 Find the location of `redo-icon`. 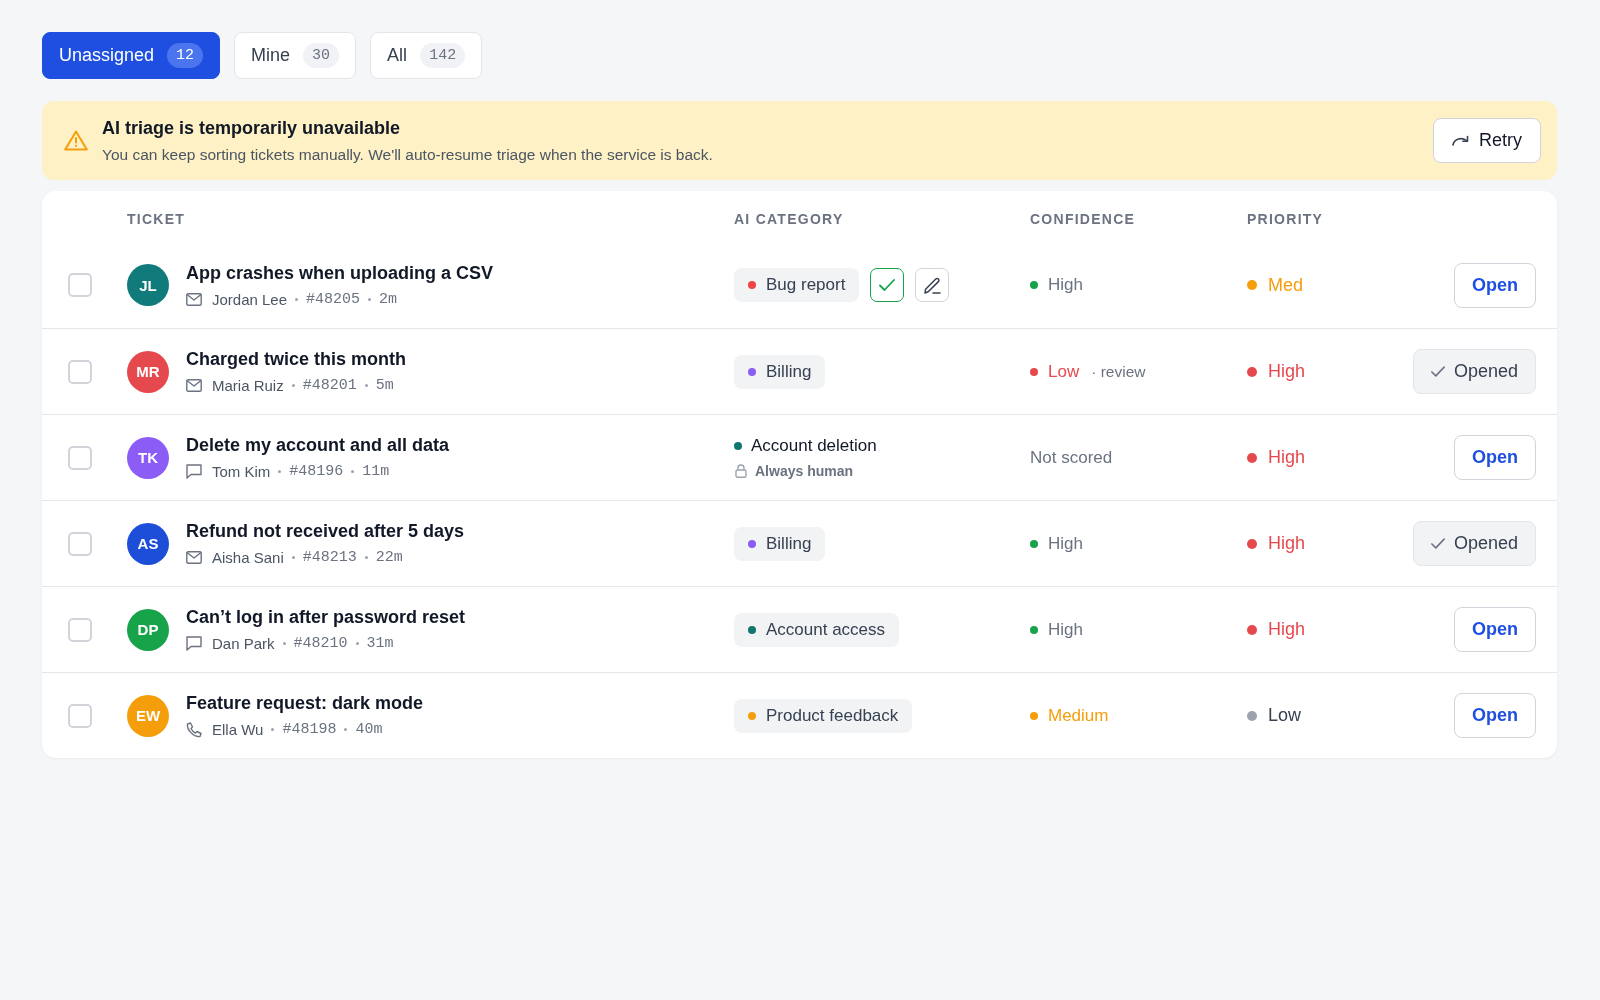

redo-icon is located at coordinates (1460, 140).